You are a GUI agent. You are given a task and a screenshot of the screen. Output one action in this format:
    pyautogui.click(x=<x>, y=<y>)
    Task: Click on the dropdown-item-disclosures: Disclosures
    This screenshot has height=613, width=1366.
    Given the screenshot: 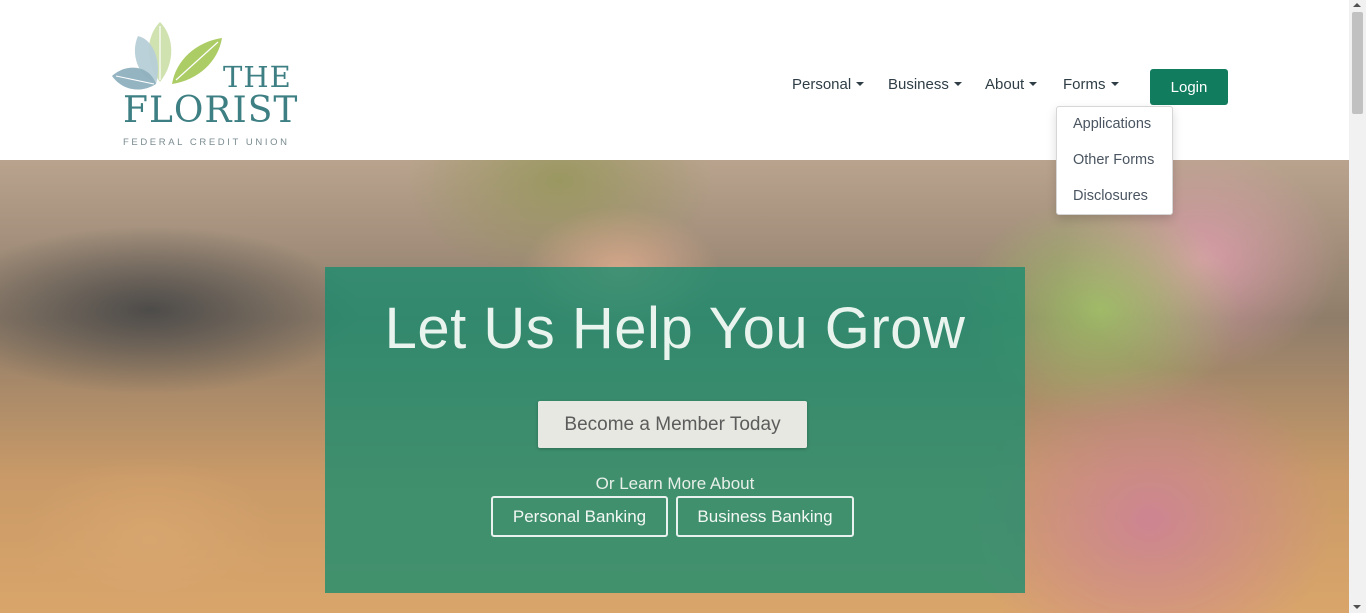 What is the action you would take?
    pyautogui.click(x=1110, y=196)
    